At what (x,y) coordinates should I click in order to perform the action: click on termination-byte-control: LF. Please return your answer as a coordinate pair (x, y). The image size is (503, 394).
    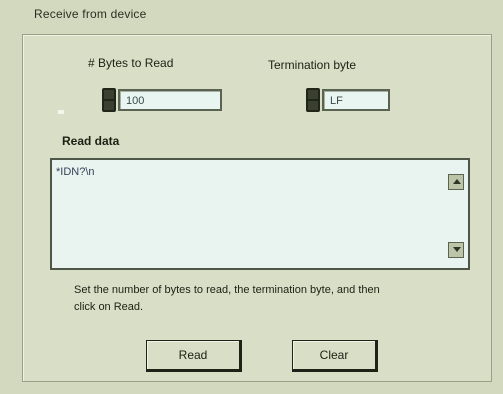
    Looking at the image, I should click on (348, 100).